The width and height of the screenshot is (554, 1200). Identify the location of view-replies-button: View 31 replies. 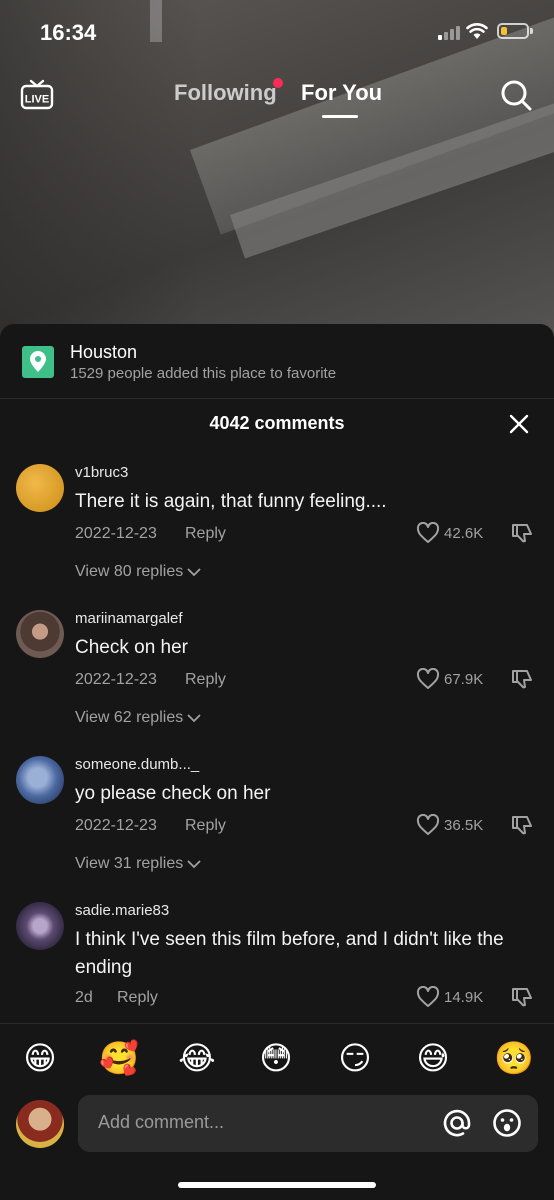
(138, 864).